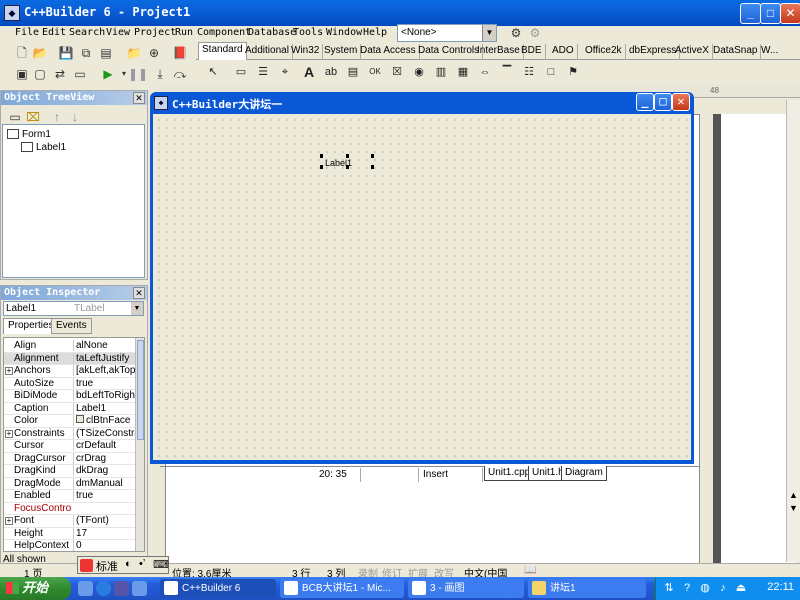 The width and height of the screenshot is (800, 600). I want to click on panel-component-icon: □, so click(551, 72).